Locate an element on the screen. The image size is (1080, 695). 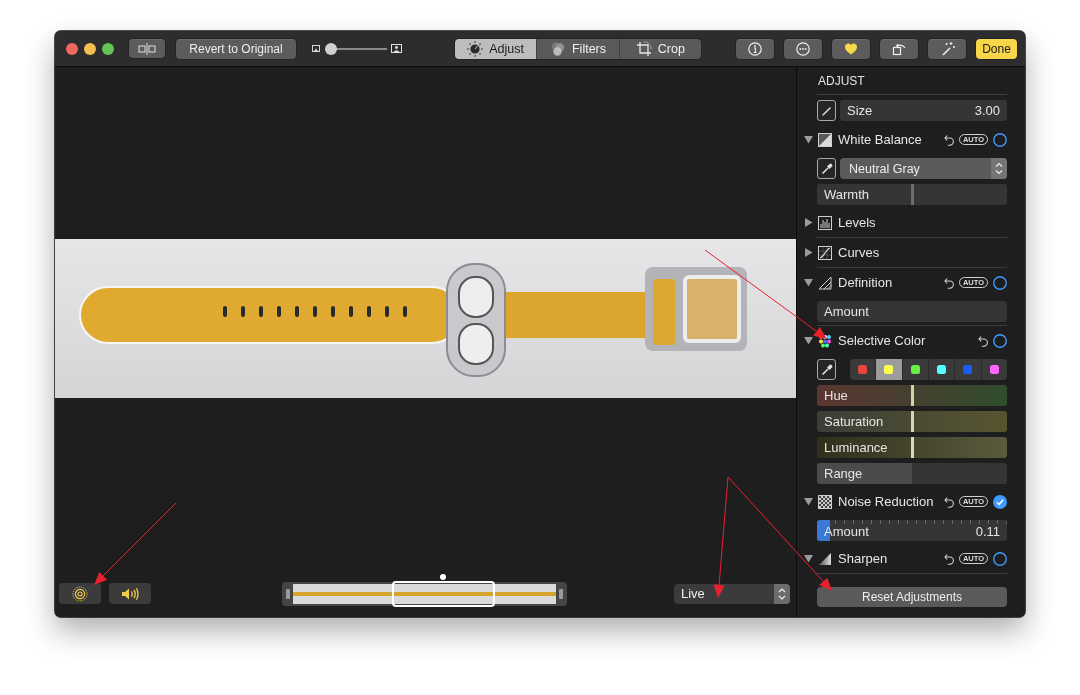
color-segment is located at coordinates (888, 369).